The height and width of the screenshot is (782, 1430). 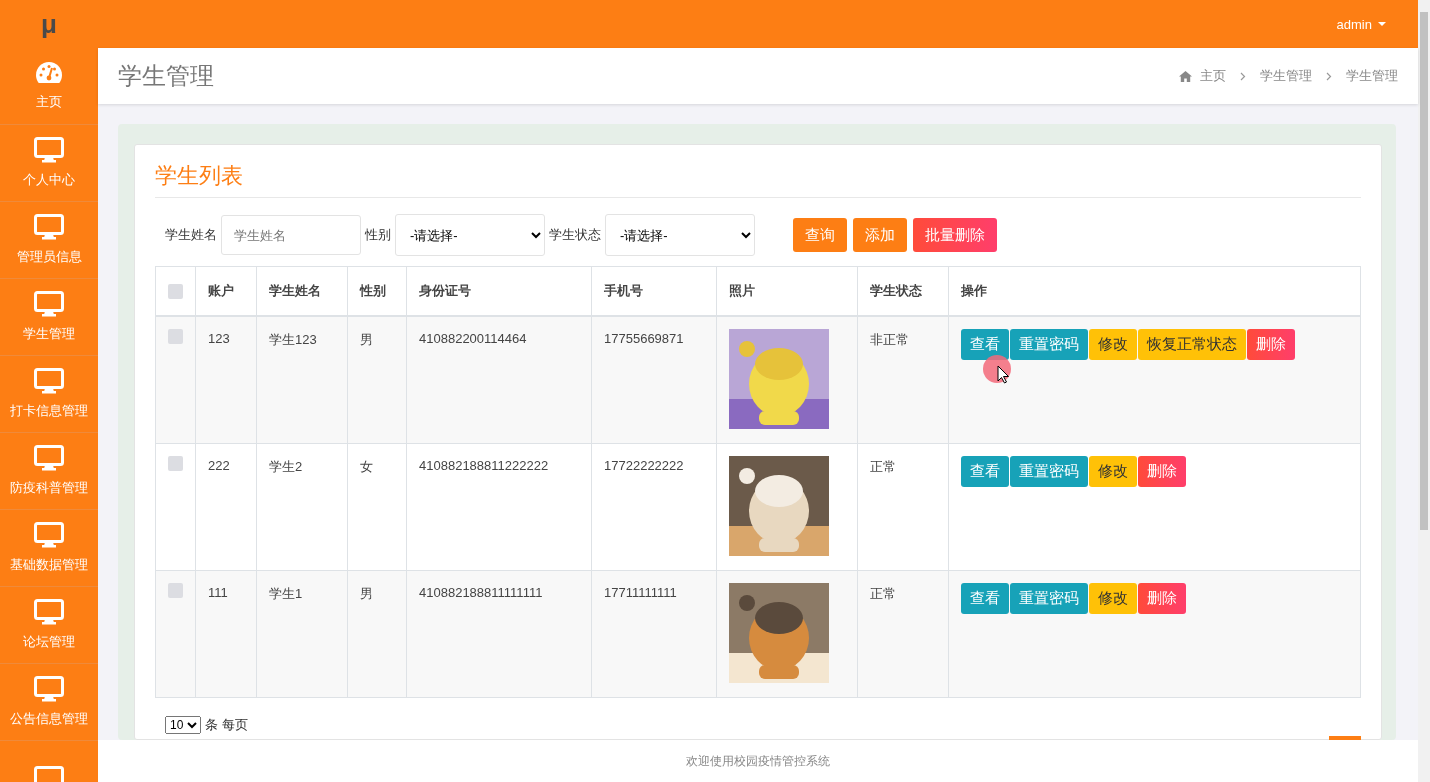 I want to click on dashboard-icon, so click(x=49, y=73).